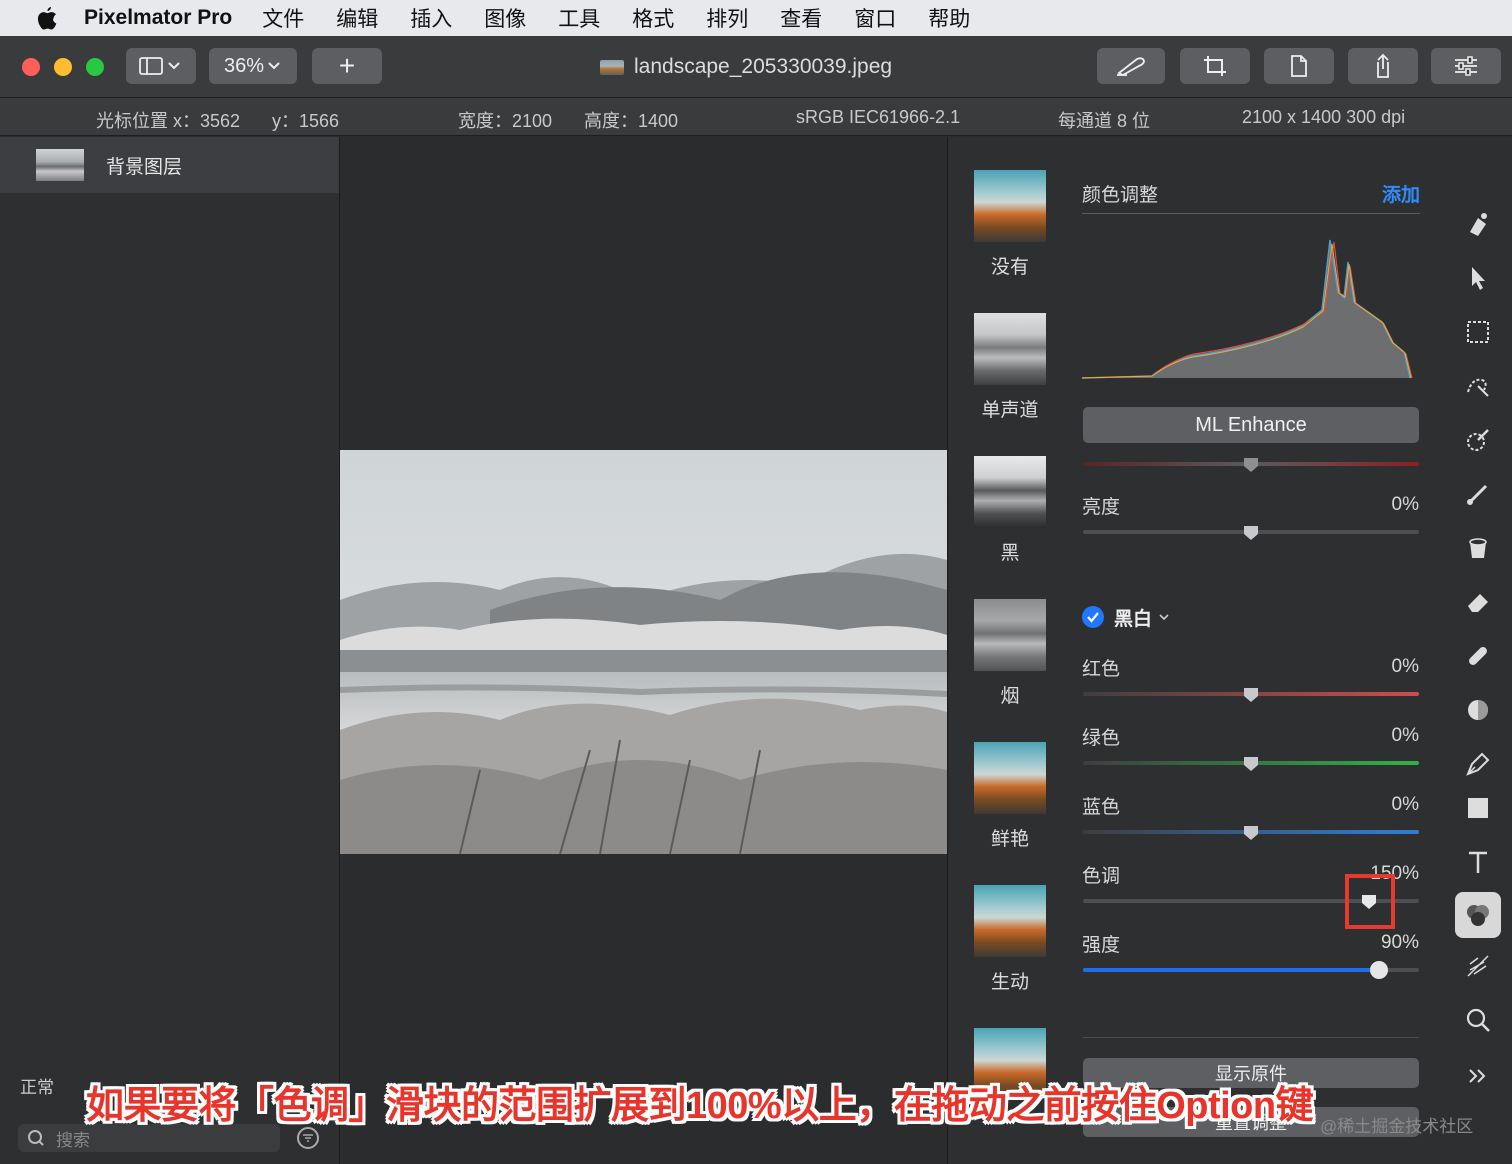  I want to click on landscape-photo, so click(643, 652).